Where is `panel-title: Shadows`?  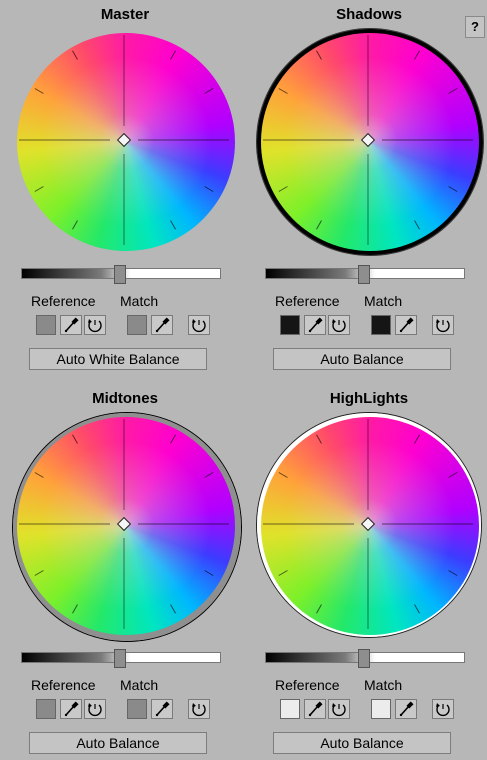
panel-title: Shadows is located at coordinates (369, 14).